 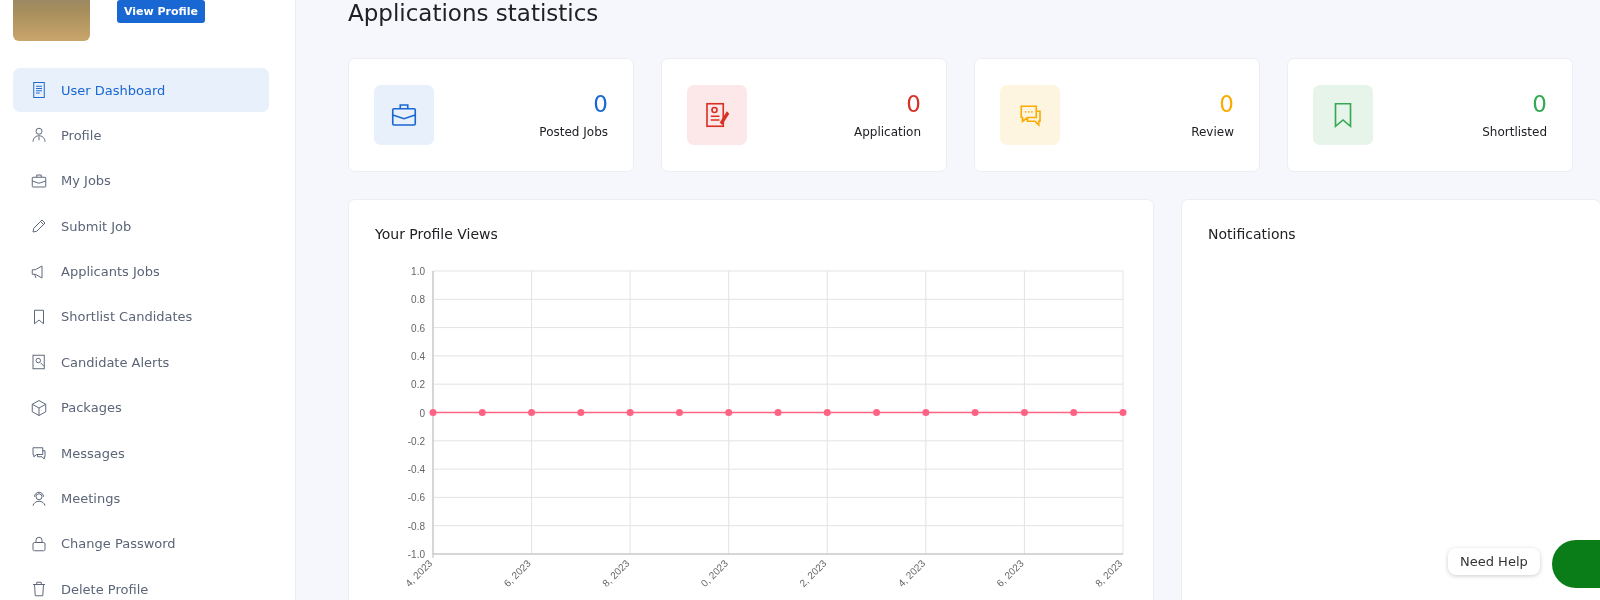 What do you see at coordinates (418, 271) in the screenshot?
I see `y-axis-label: 1.0` at bounding box center [418, 271].